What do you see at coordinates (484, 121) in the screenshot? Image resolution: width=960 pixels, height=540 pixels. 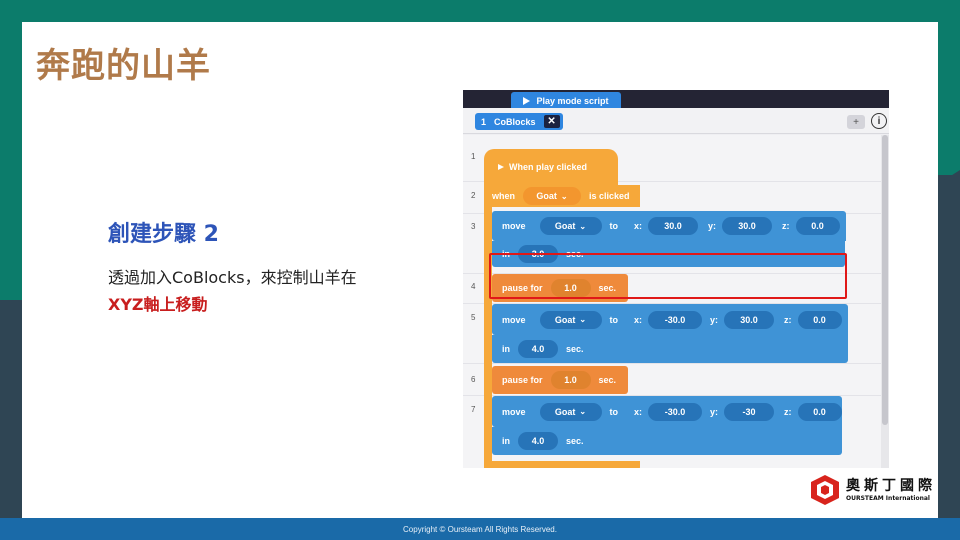 I see `tab-number: 1` at bounding box center [484, 121].